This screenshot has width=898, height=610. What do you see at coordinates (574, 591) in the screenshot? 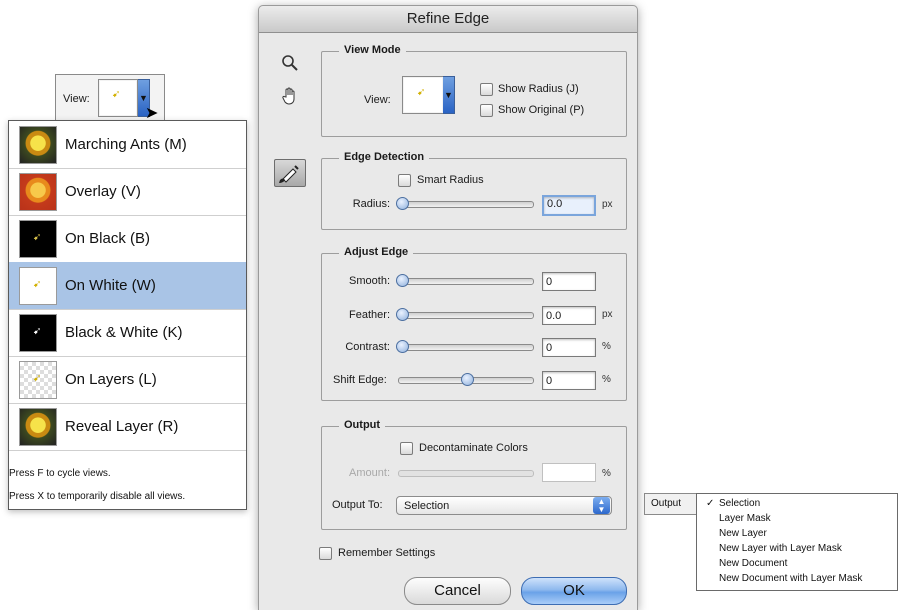
I see `ok-button: OK` at bounding box center [574, 591].